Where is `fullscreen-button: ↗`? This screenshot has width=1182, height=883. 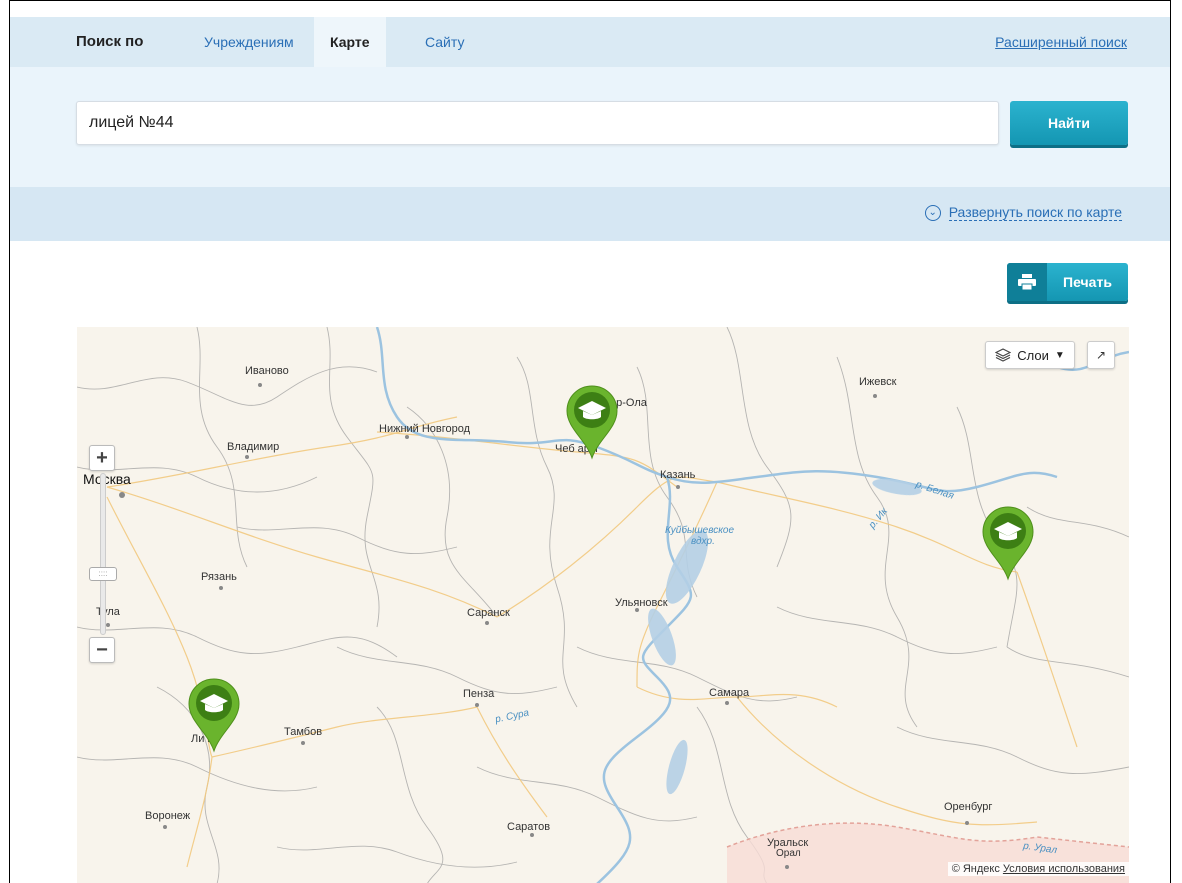
fullscreen-button: ↗ is located at coordinates (1101, 355).